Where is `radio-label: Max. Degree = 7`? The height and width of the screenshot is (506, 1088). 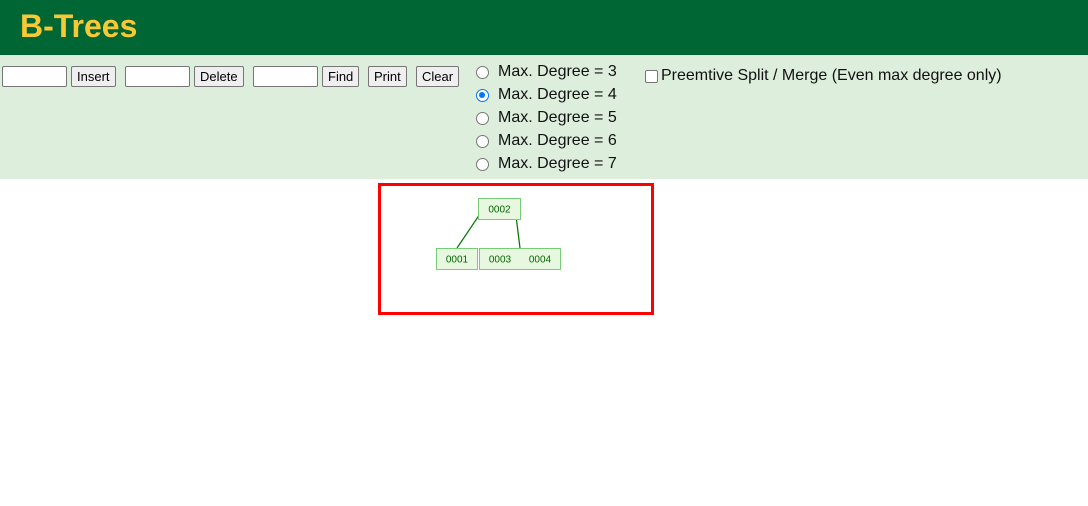 radio-label: Max. Degree = 7 is located at coordinates (557, 163).